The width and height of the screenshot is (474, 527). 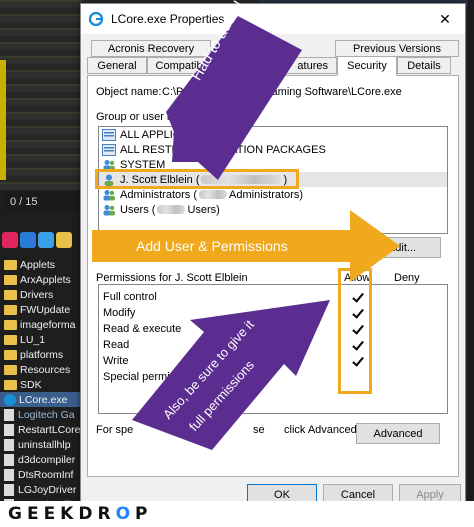 What do you see at coordinates (80, 514) in the screenshot?
I see `watermark-logo: GEEKDROP` at bounding box center [80, 514].